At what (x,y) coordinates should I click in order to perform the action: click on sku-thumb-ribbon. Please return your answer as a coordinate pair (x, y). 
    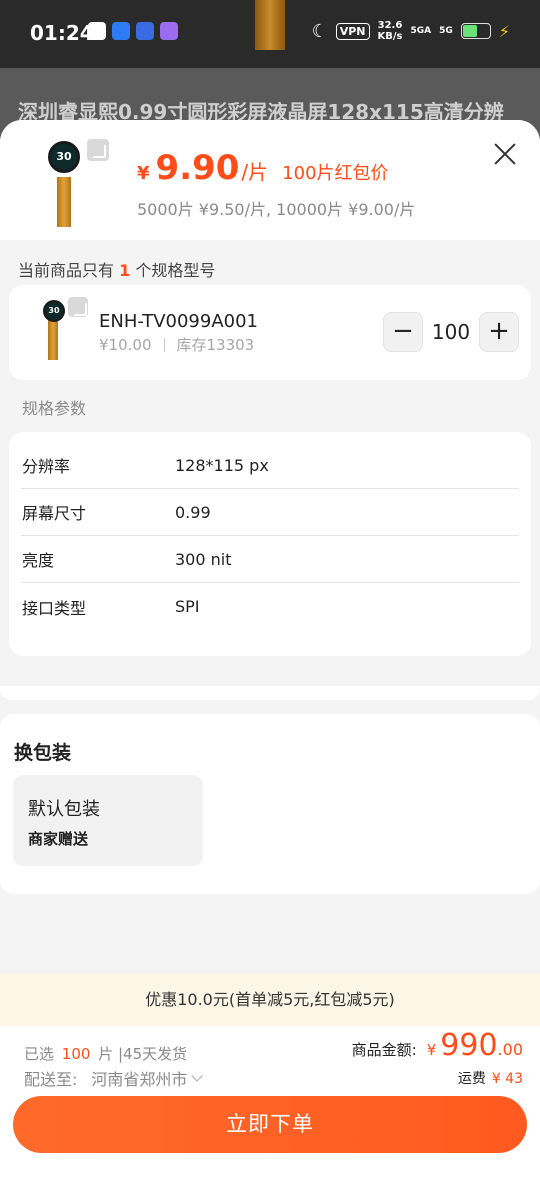
    Looking at the image, I should click on (53, 340).